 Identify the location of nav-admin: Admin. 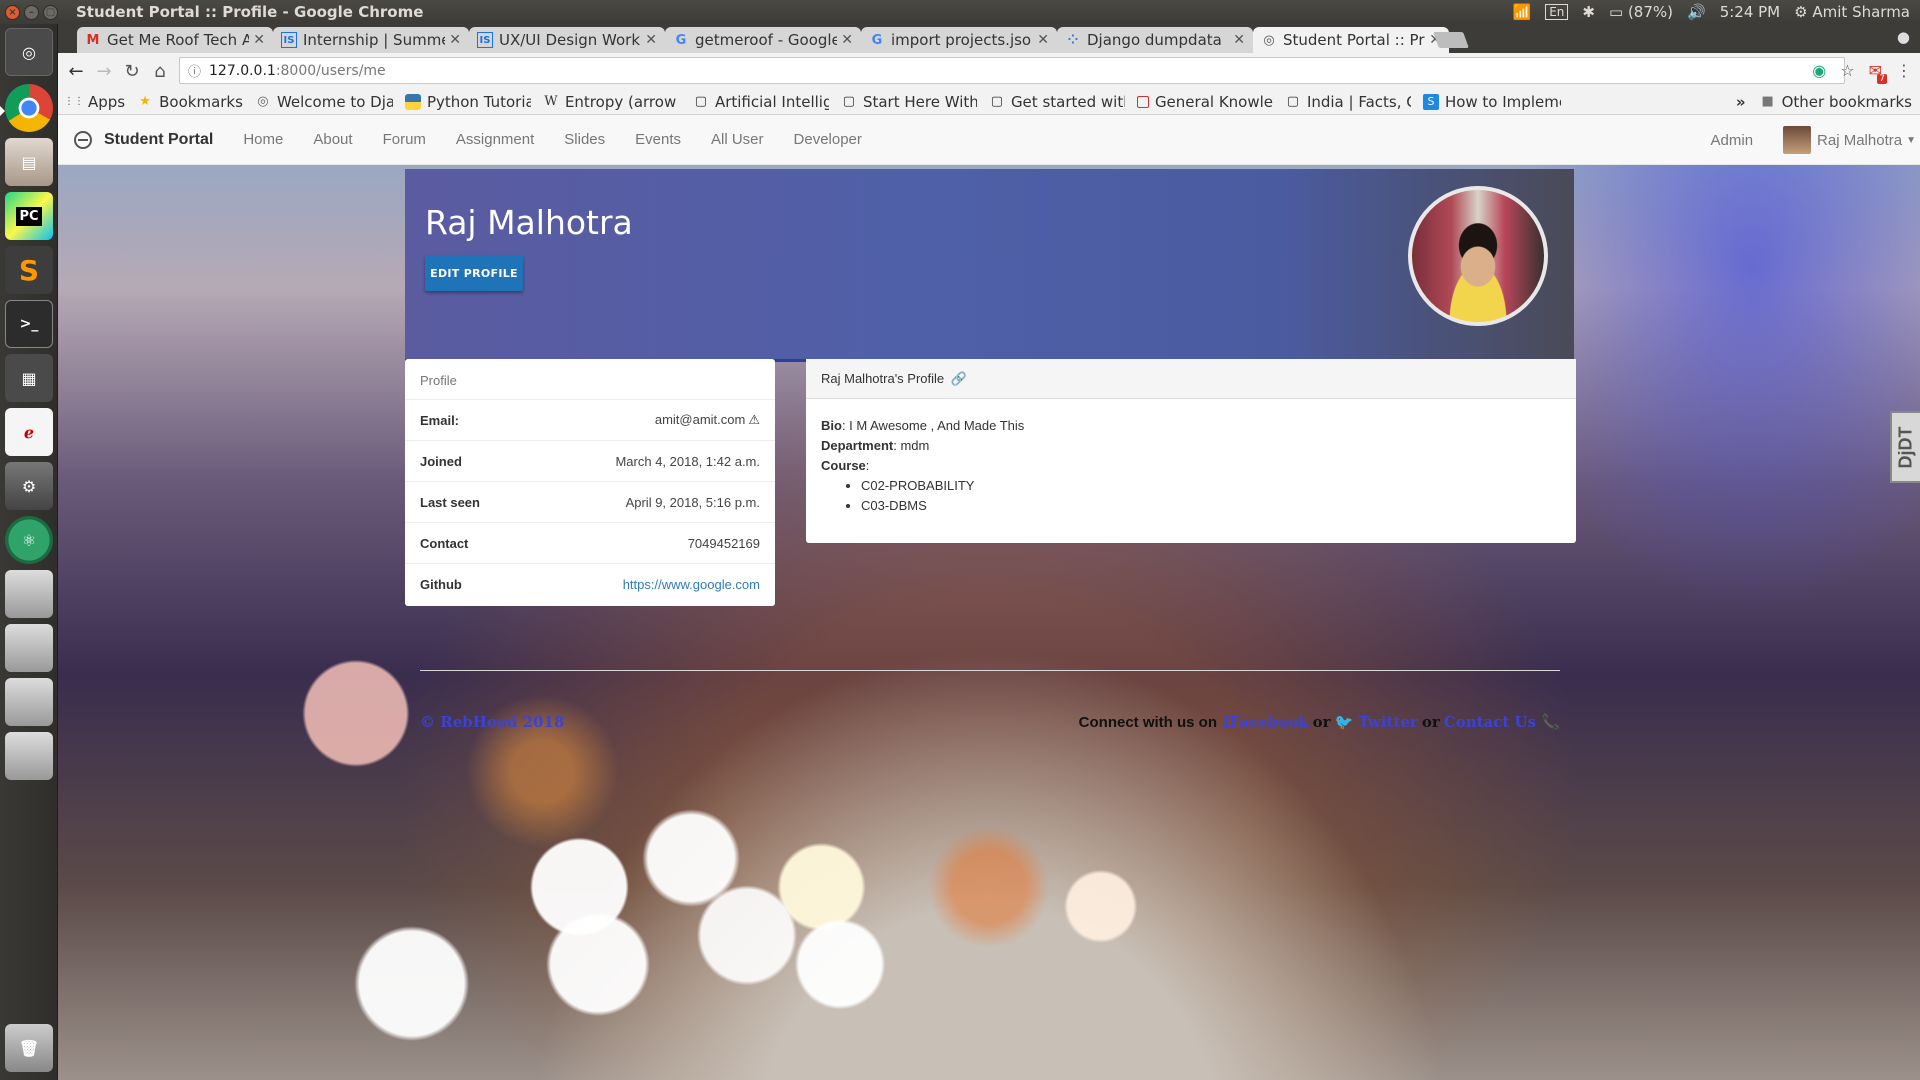
(1732, 140).